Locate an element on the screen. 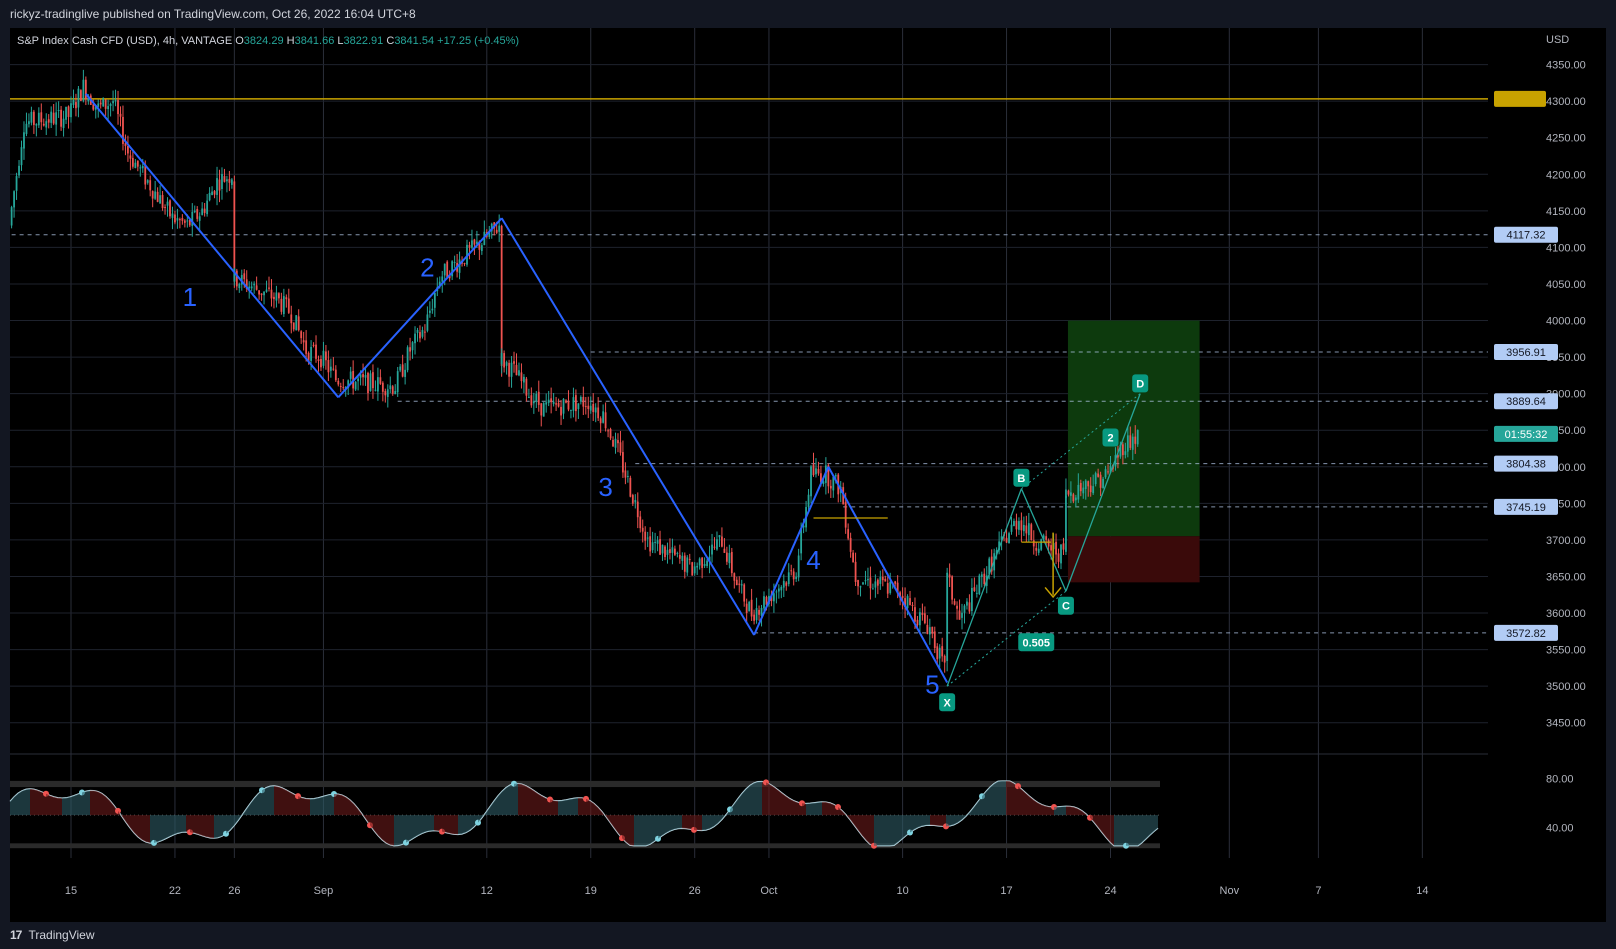 The height and width of the screenshot is (949, 1616). legend-part: S&P Index Cash CFD (USD), 4h, VANTAGE is located at coordinates (126, 41).